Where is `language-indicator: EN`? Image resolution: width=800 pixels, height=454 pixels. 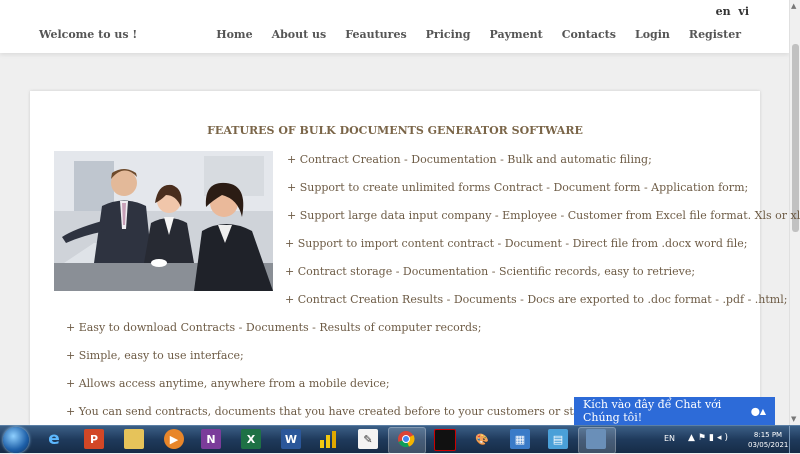
language-indicator: EN is located at coordinates (669, 438).